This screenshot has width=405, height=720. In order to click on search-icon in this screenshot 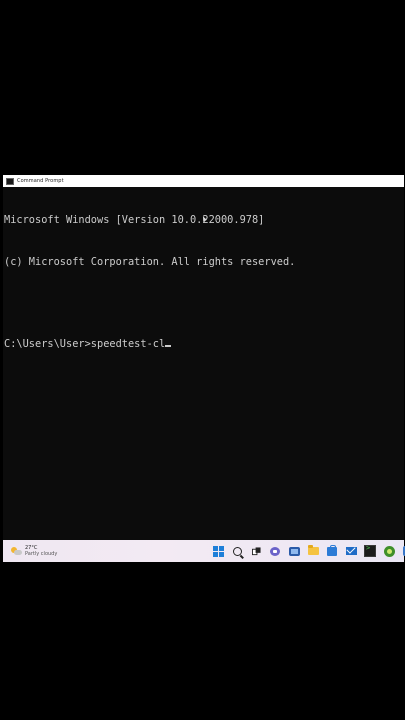, I will do `click(237, 551)`.